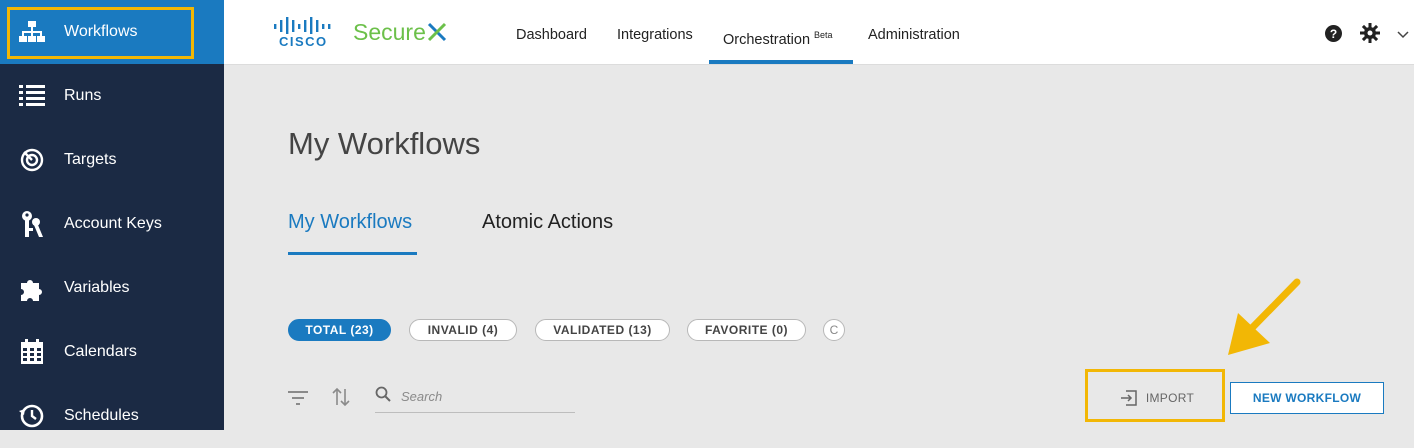 The height and width of the screenshot is (448, 1414). What do you see at coordinates (781, 62) in the screenshot?
I see `nav-active-indicator` at bounding box center [781, 62].